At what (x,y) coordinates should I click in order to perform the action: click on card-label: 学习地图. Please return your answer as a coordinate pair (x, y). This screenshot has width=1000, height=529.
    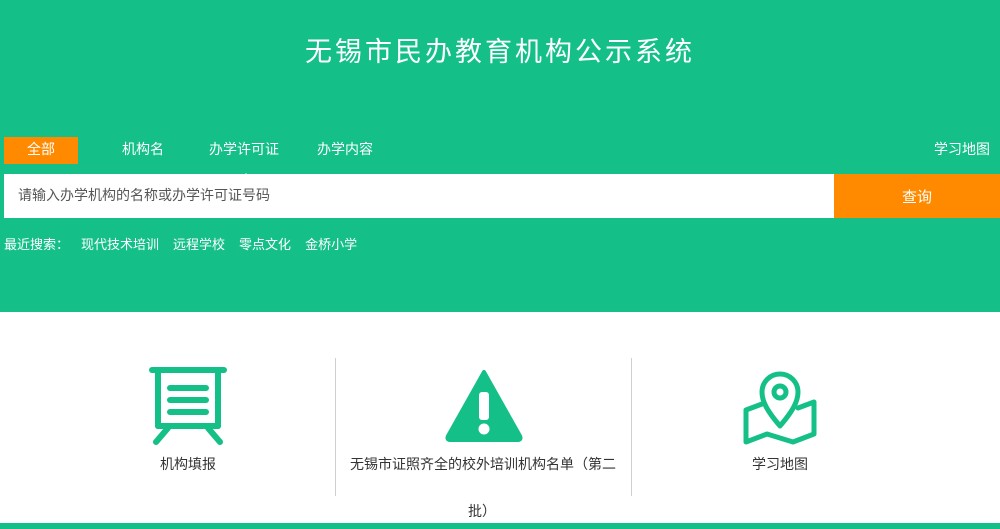
    Looking at the image, I should click on (780, 465).